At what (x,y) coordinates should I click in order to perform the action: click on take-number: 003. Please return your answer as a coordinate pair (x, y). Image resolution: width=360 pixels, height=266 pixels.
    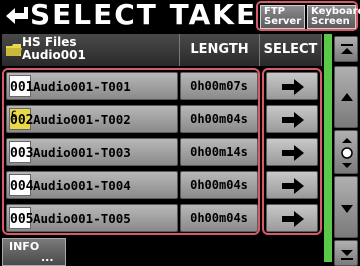
    Looking at the image, I should click on (22, 153).